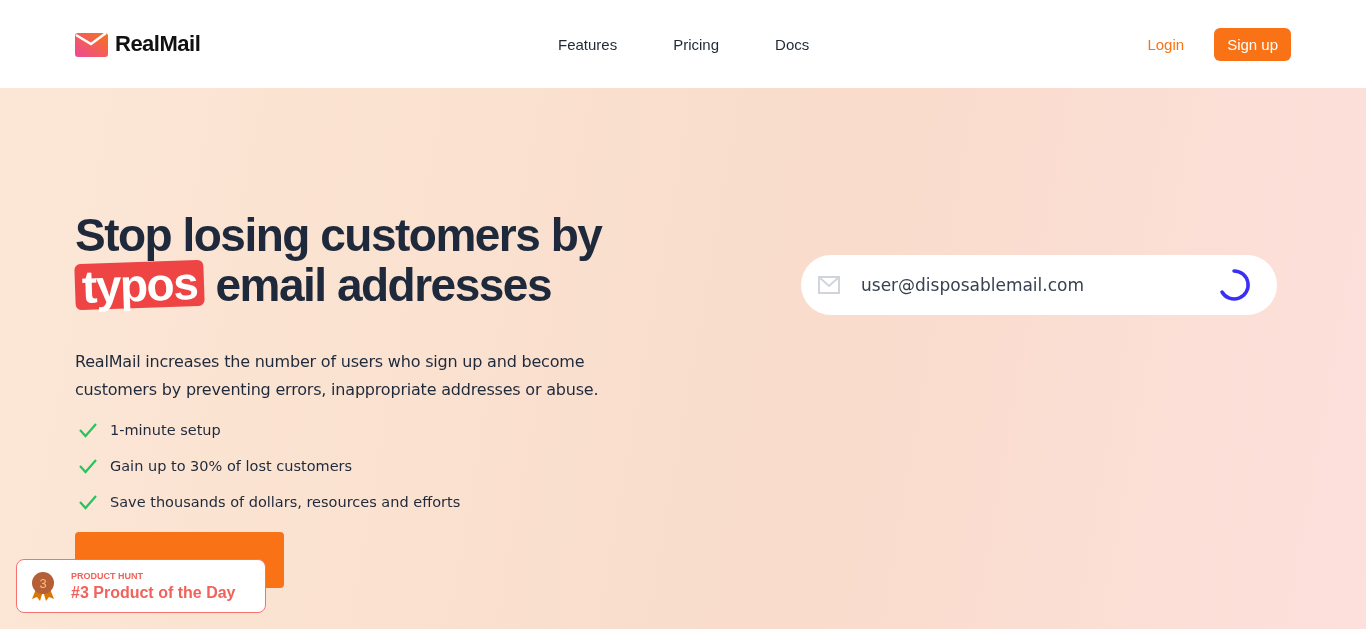 The image size is (1366, 629). I want to click on badge-title: #3 Product of the Day, so click(153, 592).